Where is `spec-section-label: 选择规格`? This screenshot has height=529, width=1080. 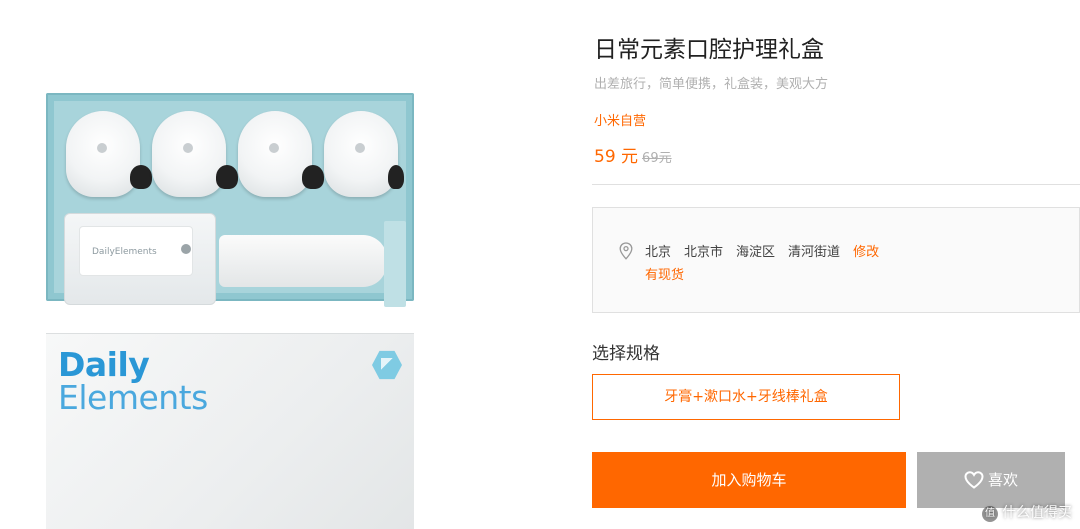 spec-section-label: 选择规格 is located at coordinates (626, 354).